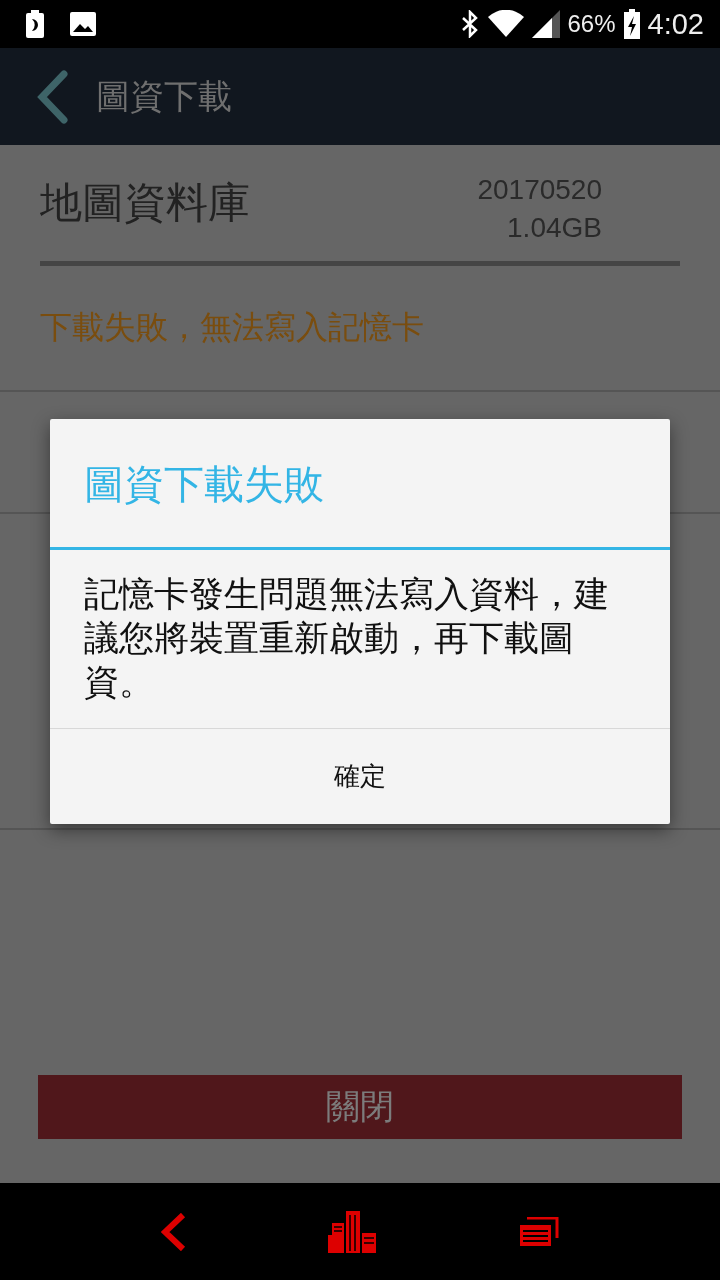 This screenshot has height=1280, width=720. I want to click on wifi-icon, so click(505, 24).